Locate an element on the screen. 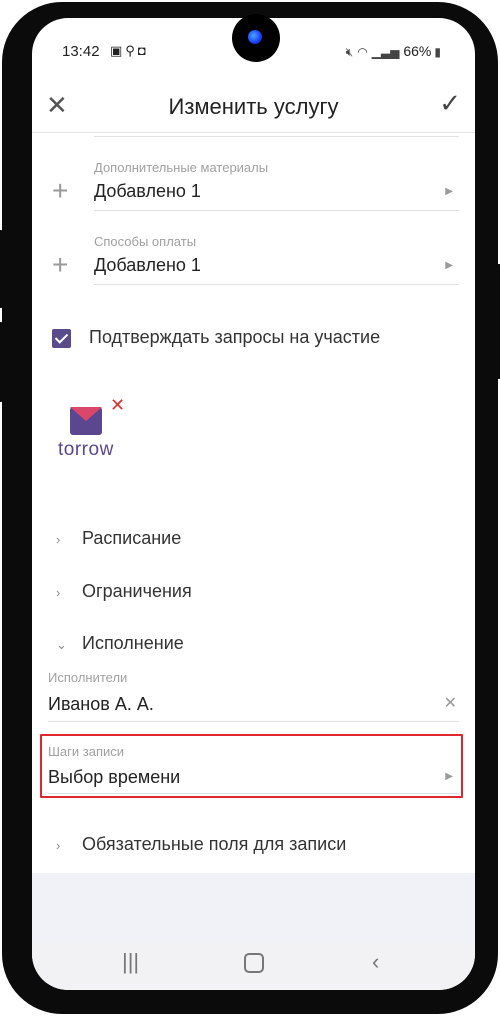  search-icon: ⚲ is located at coordinates (131, 50).